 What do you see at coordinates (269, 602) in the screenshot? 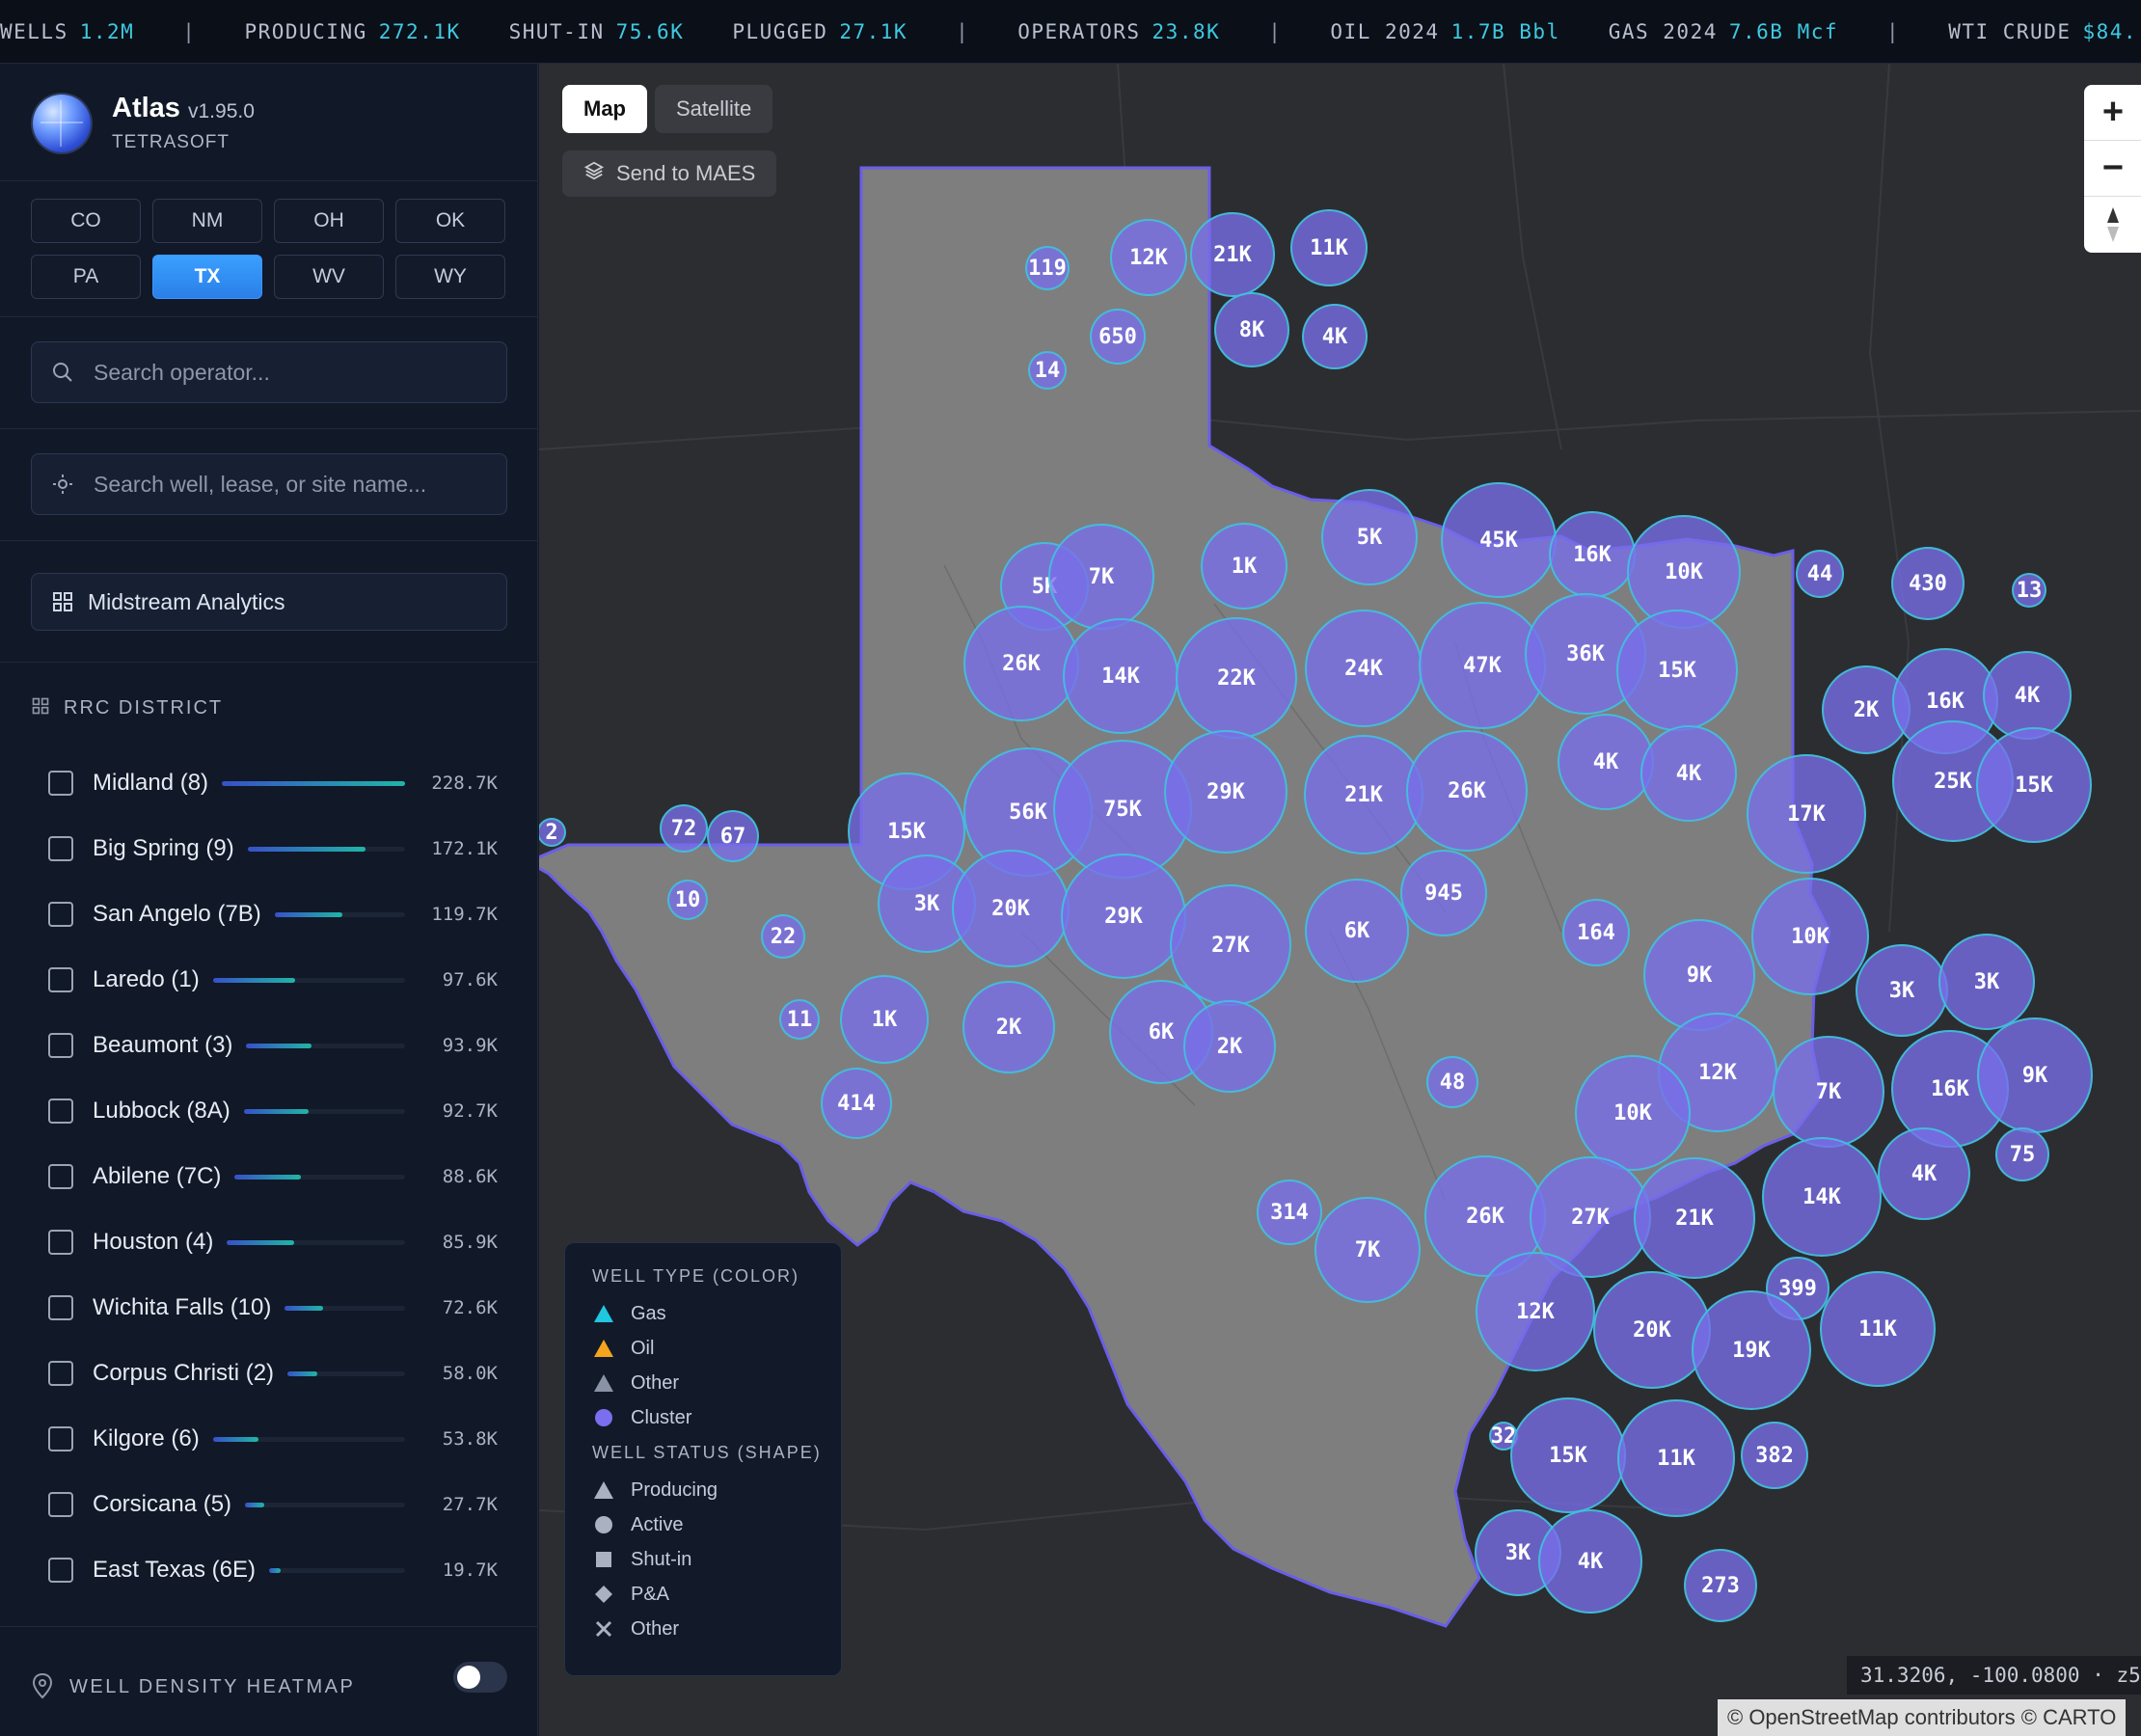
I see `midstream-analytics-button: Midstream Analytics` at bounding box center [269, 602].